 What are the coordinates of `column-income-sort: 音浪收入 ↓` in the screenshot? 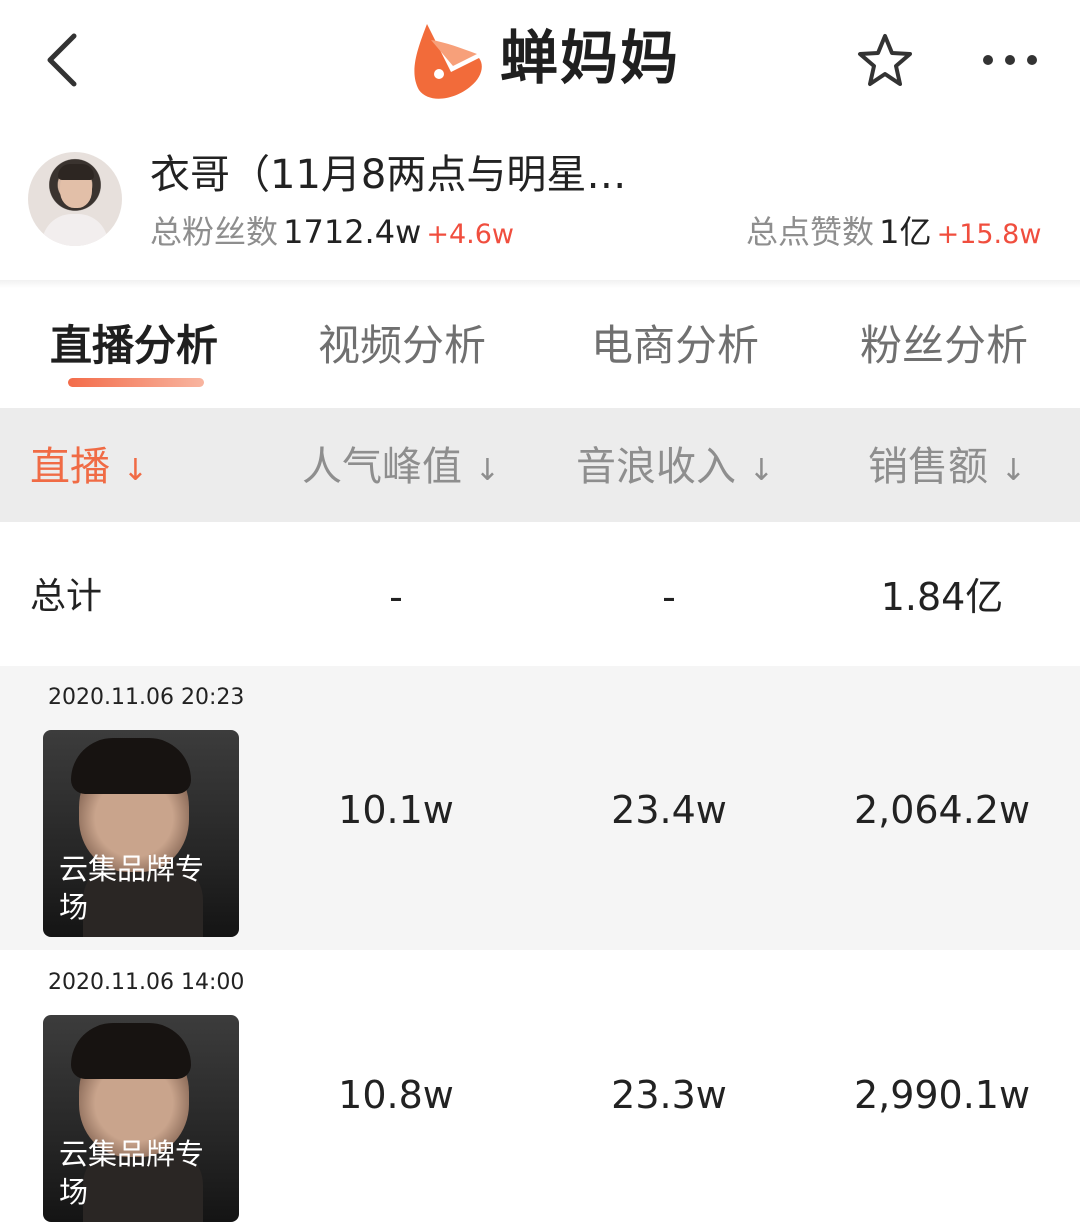 It's located at (675, 469).